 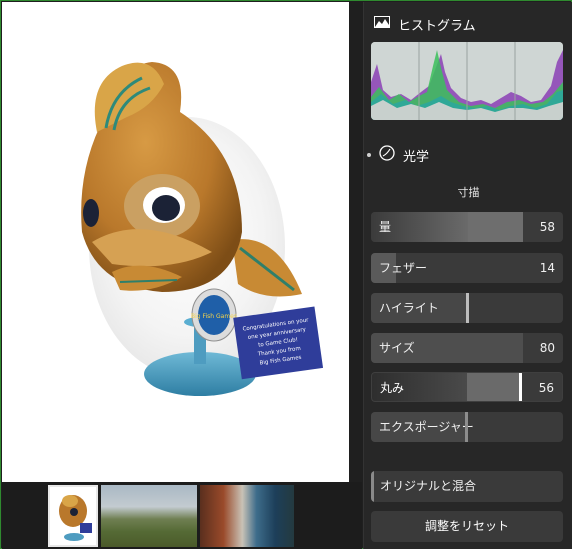 I want to click on highlights-slider-thumb, so click(x=467, y=308).